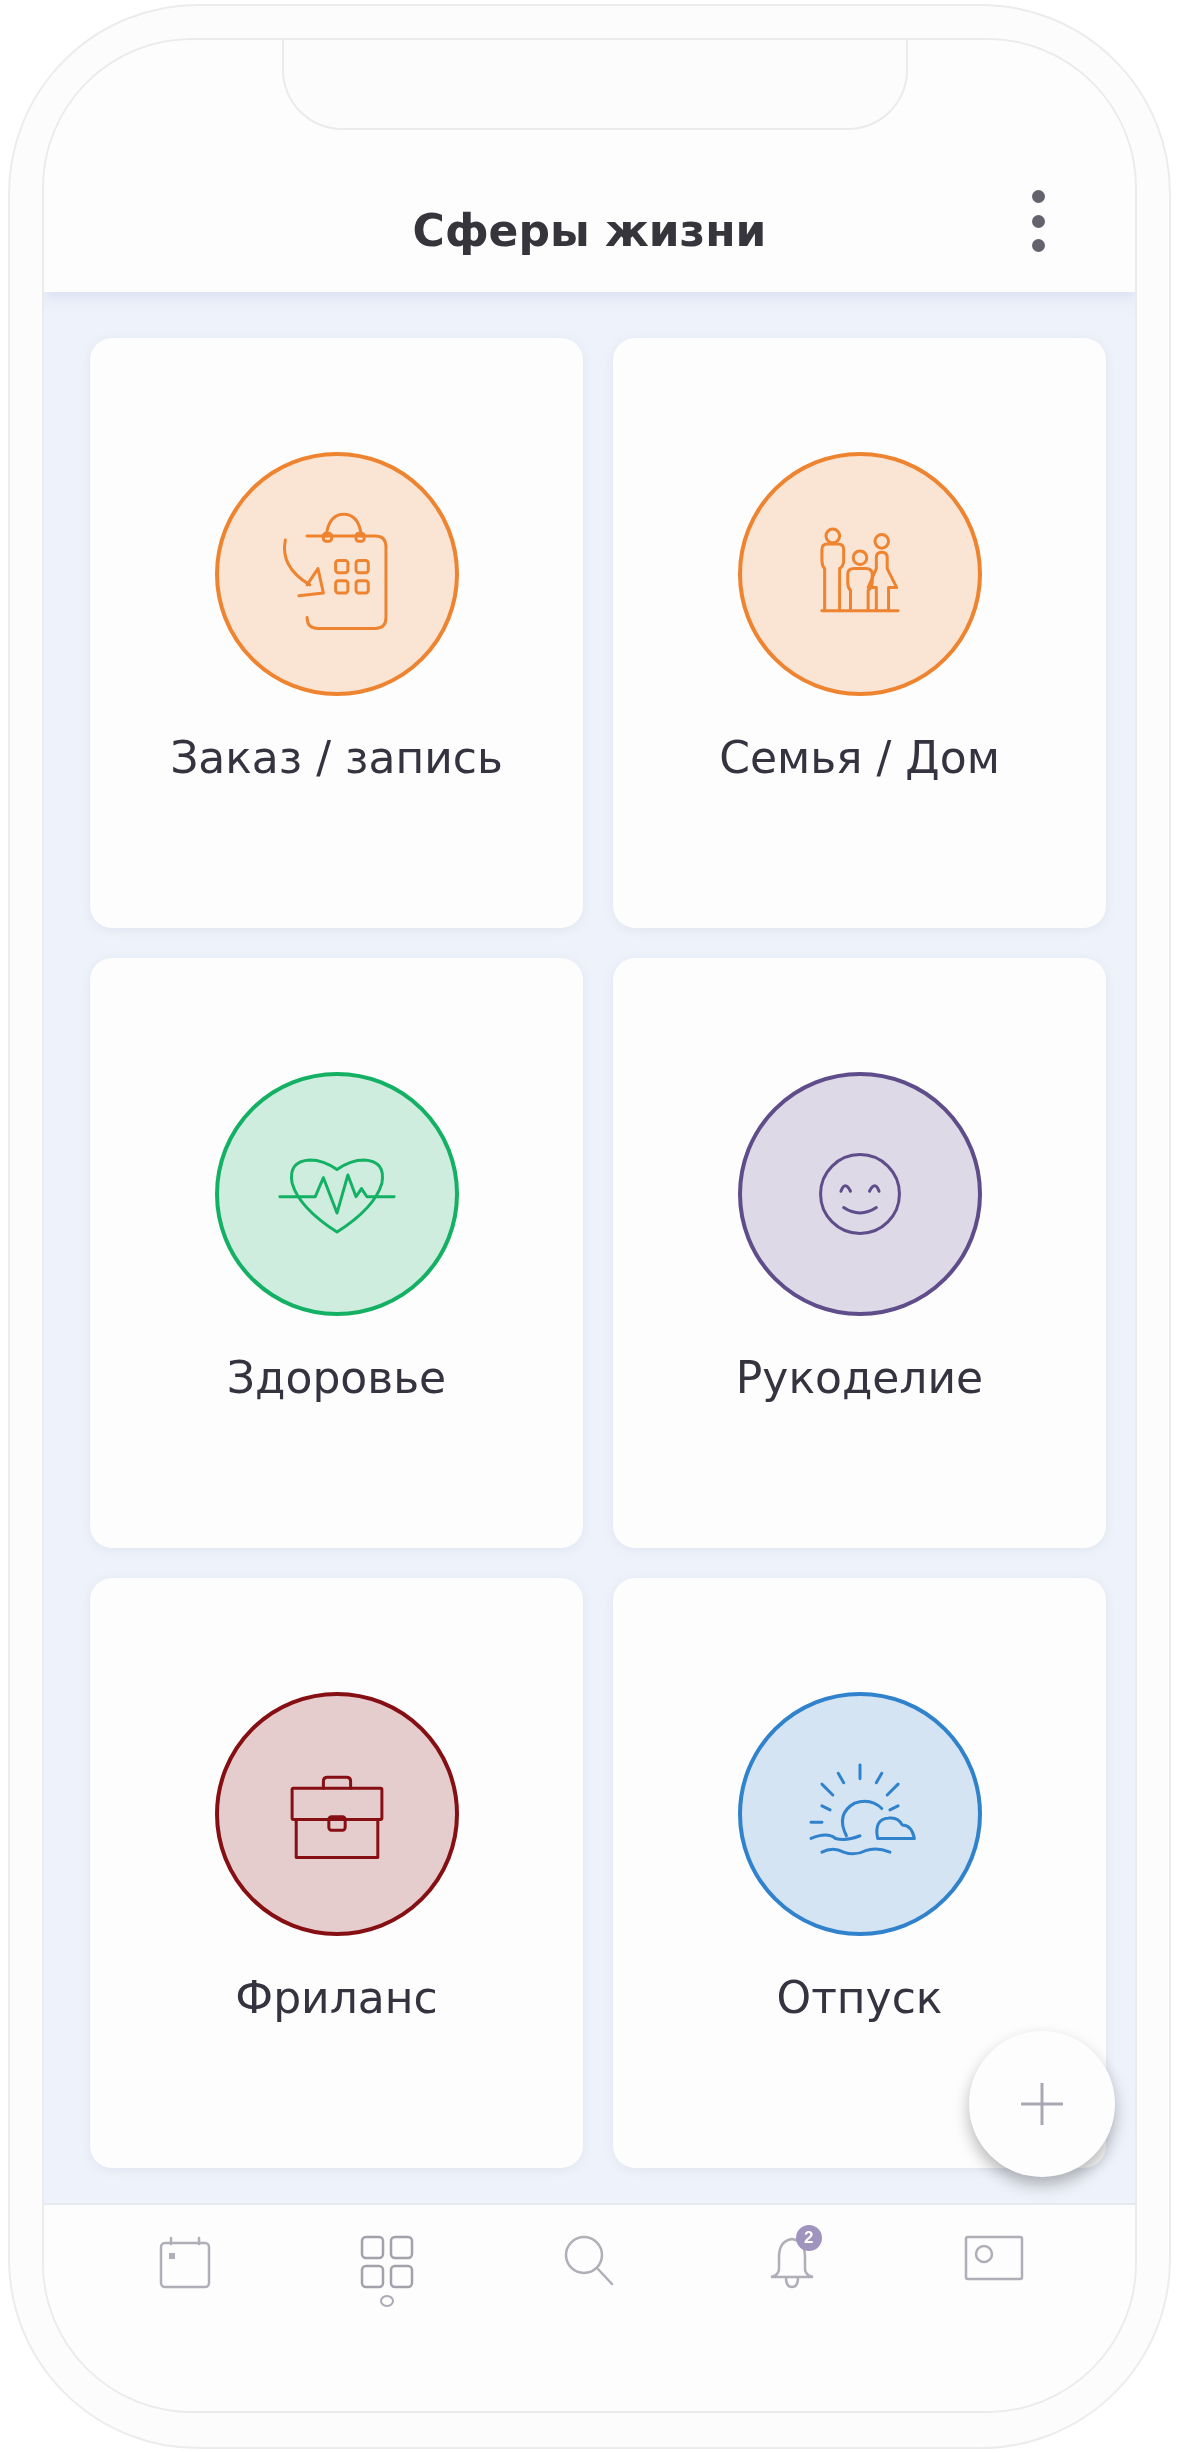  I want to click on id-card-icon, so click(993, 2258).